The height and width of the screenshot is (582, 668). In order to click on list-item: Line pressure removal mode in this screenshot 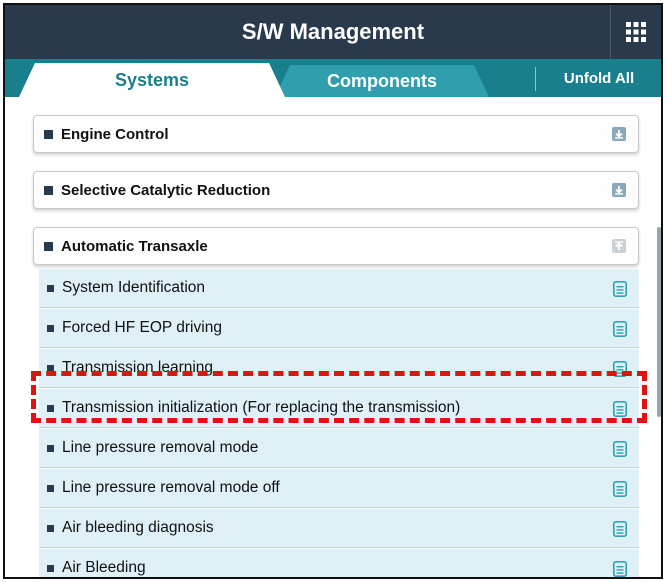, I will do `click(339, 448)`.